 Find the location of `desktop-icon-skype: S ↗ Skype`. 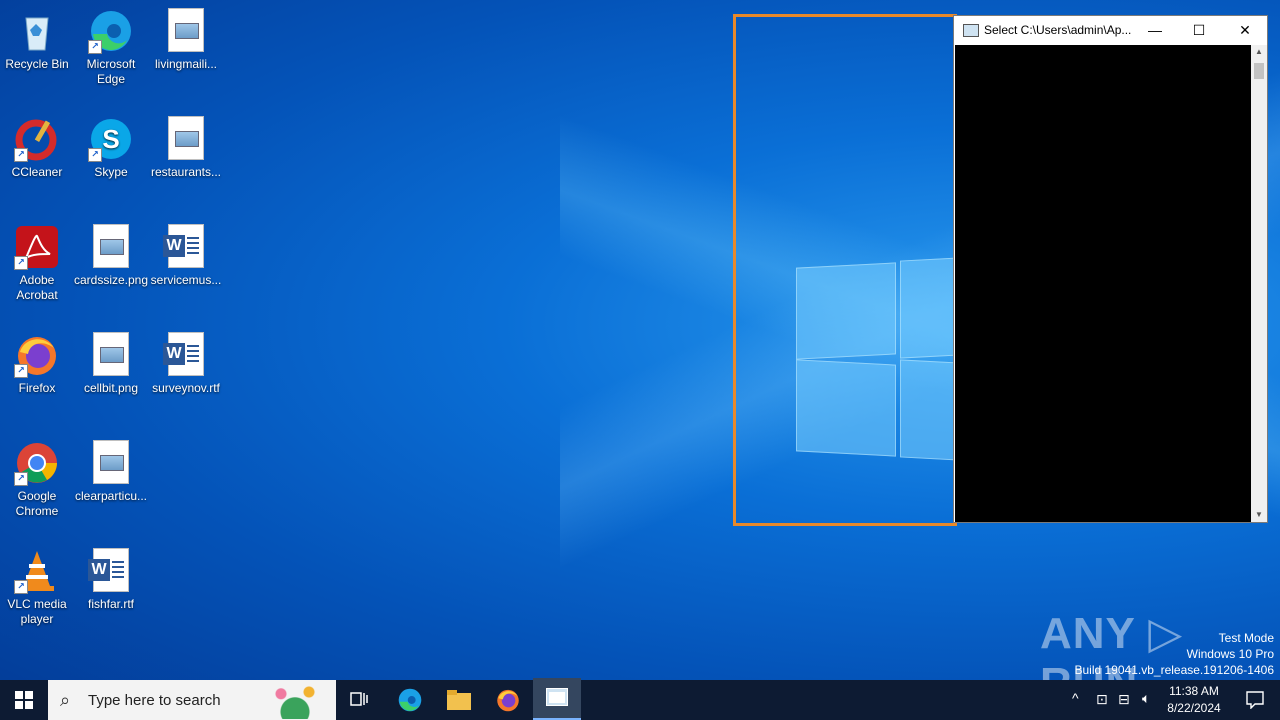

desktop-icon-skype: S ↗ Skype is located at coordinates (111, 148).